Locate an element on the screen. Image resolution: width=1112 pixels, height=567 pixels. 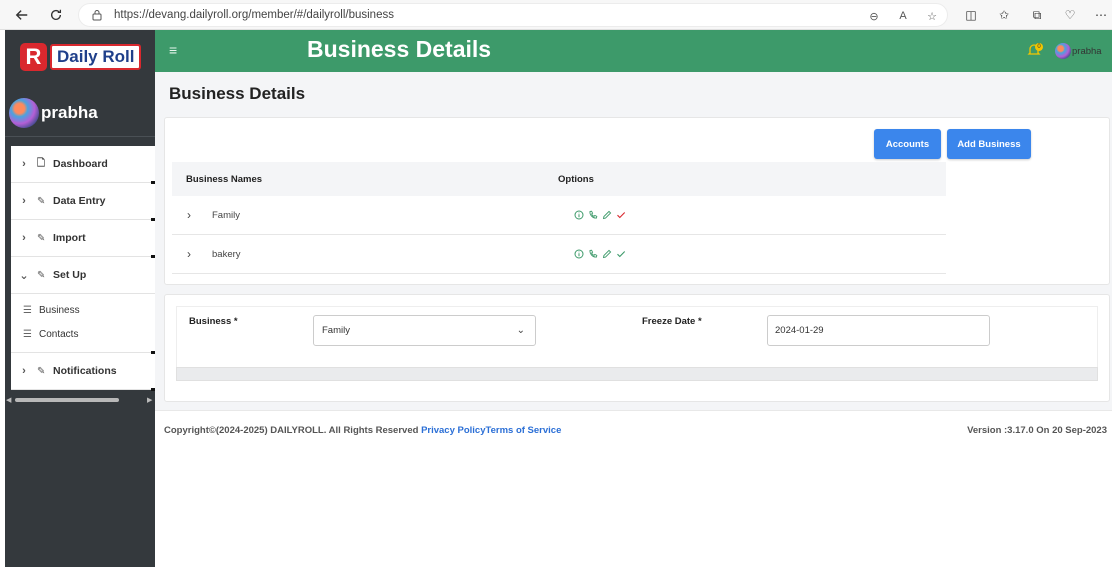
sidebar-item-data-entry: › ✎ Data Entry is located at coordinates (84, 202).